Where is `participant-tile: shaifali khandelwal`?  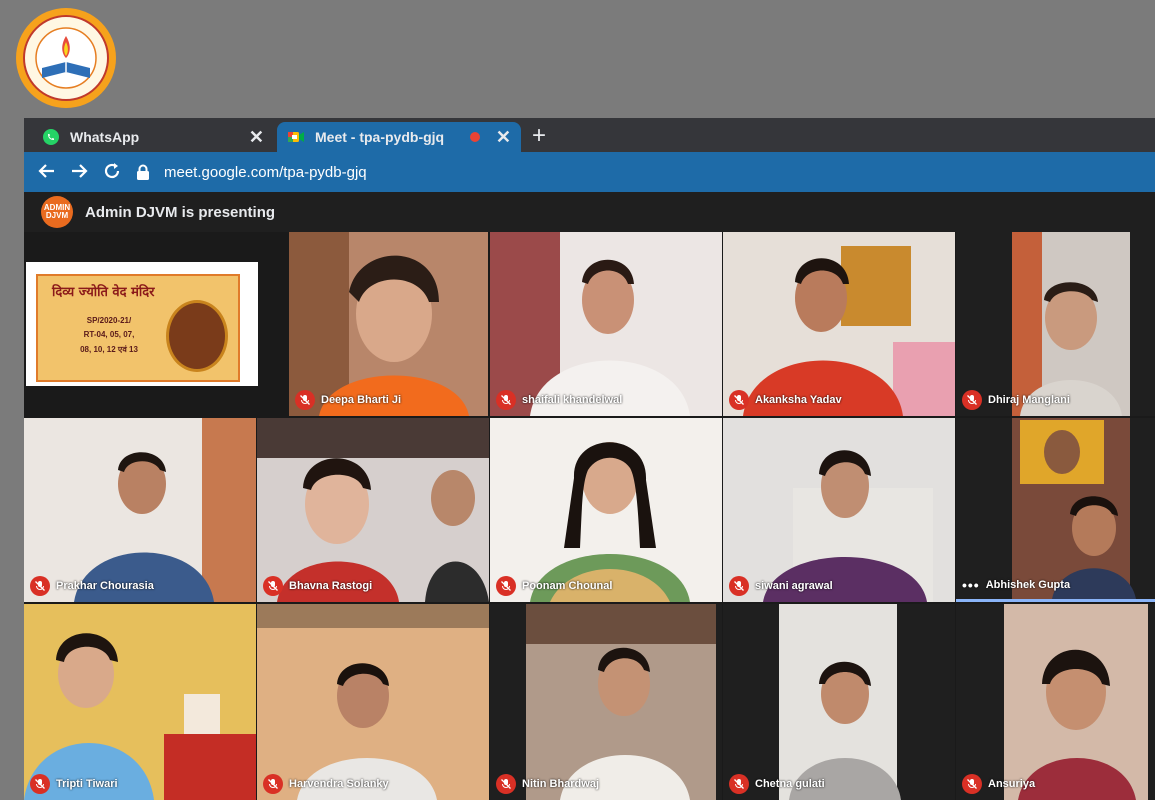 participant-tile: shaifali khandelwal is located at coordinates (606, 324).